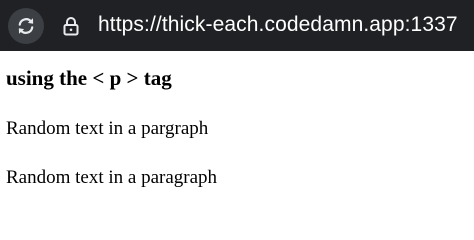 The image size is (474, 240). What do you see at coordinates (89, 78) in the screenshot?
I see `page-heading: using the < p > tag` at bounding box center [89, 78].